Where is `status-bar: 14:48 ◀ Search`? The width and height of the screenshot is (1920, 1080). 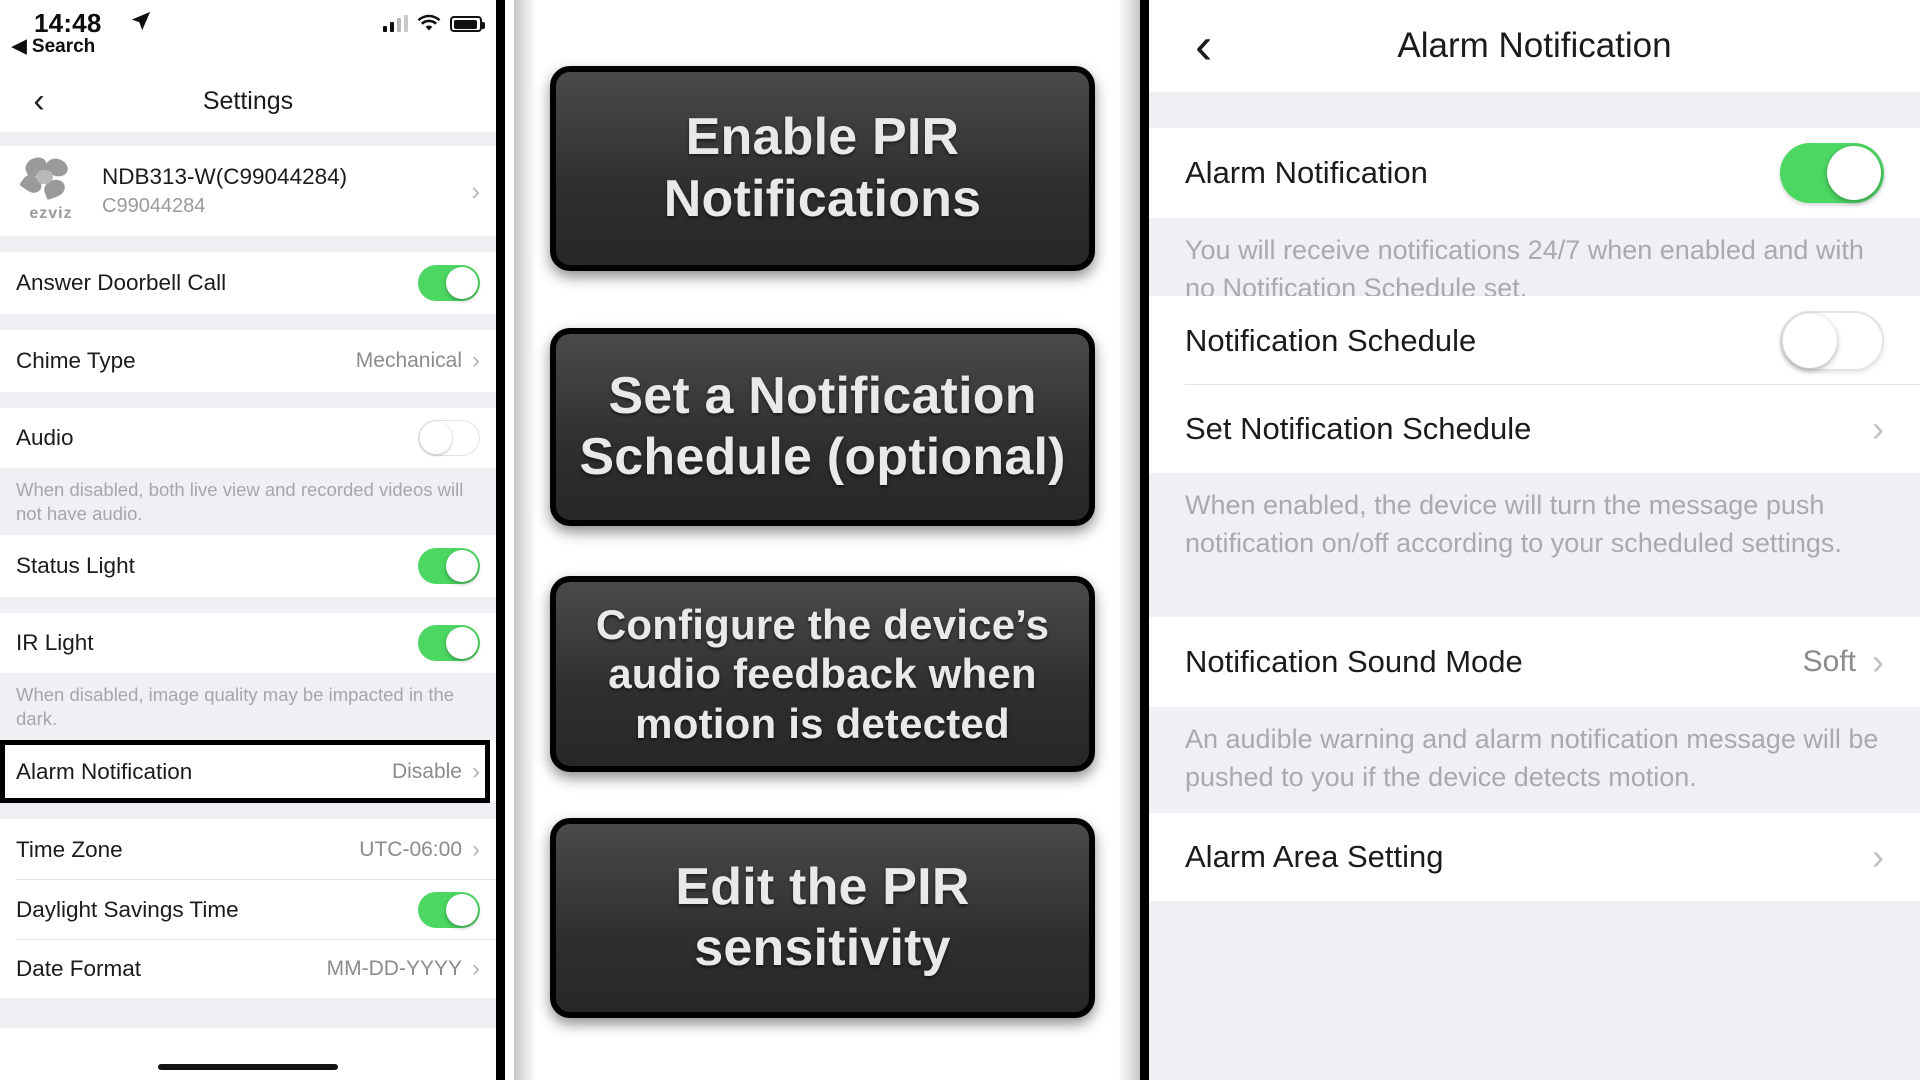 status-bar: 14:48 ◀ Search is located at coordinates (248, 35).